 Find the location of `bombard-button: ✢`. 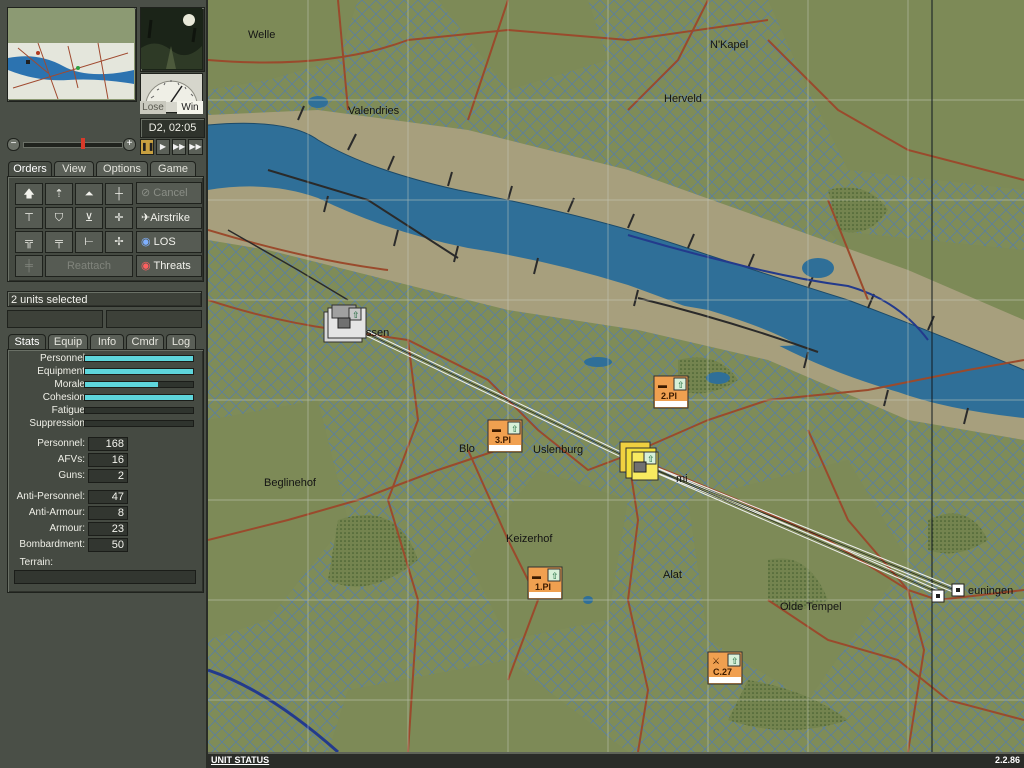

bombard-button: ✢ is located at coordinates (119, 242).